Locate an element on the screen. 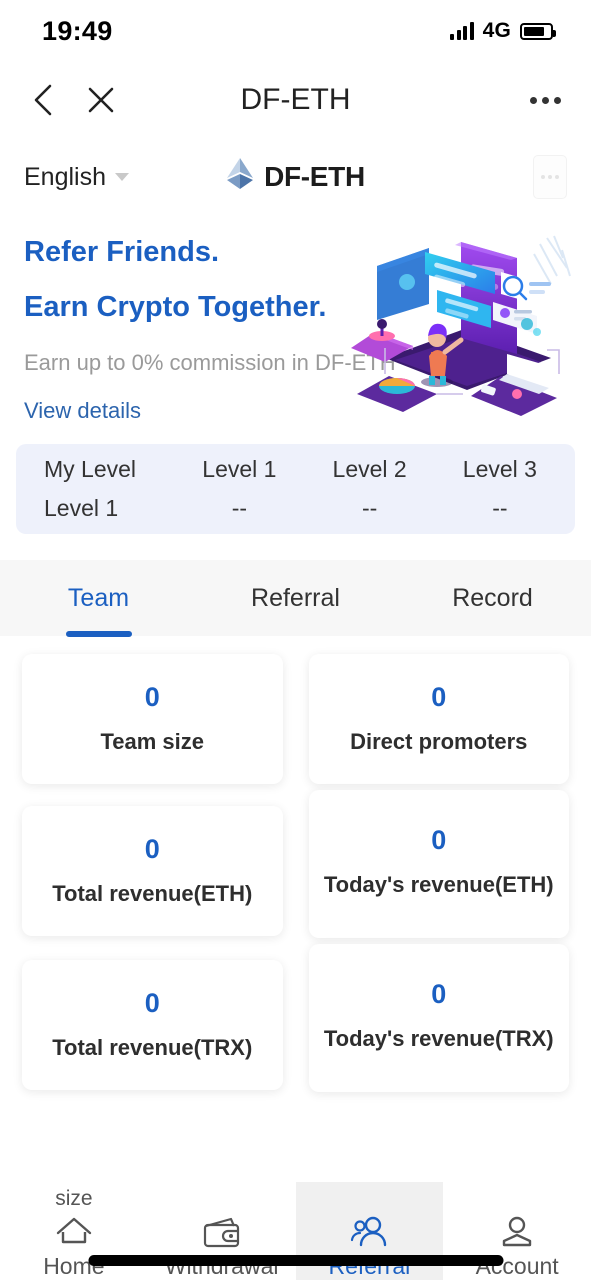  home-indicator is located at coordinates (295, 1260).